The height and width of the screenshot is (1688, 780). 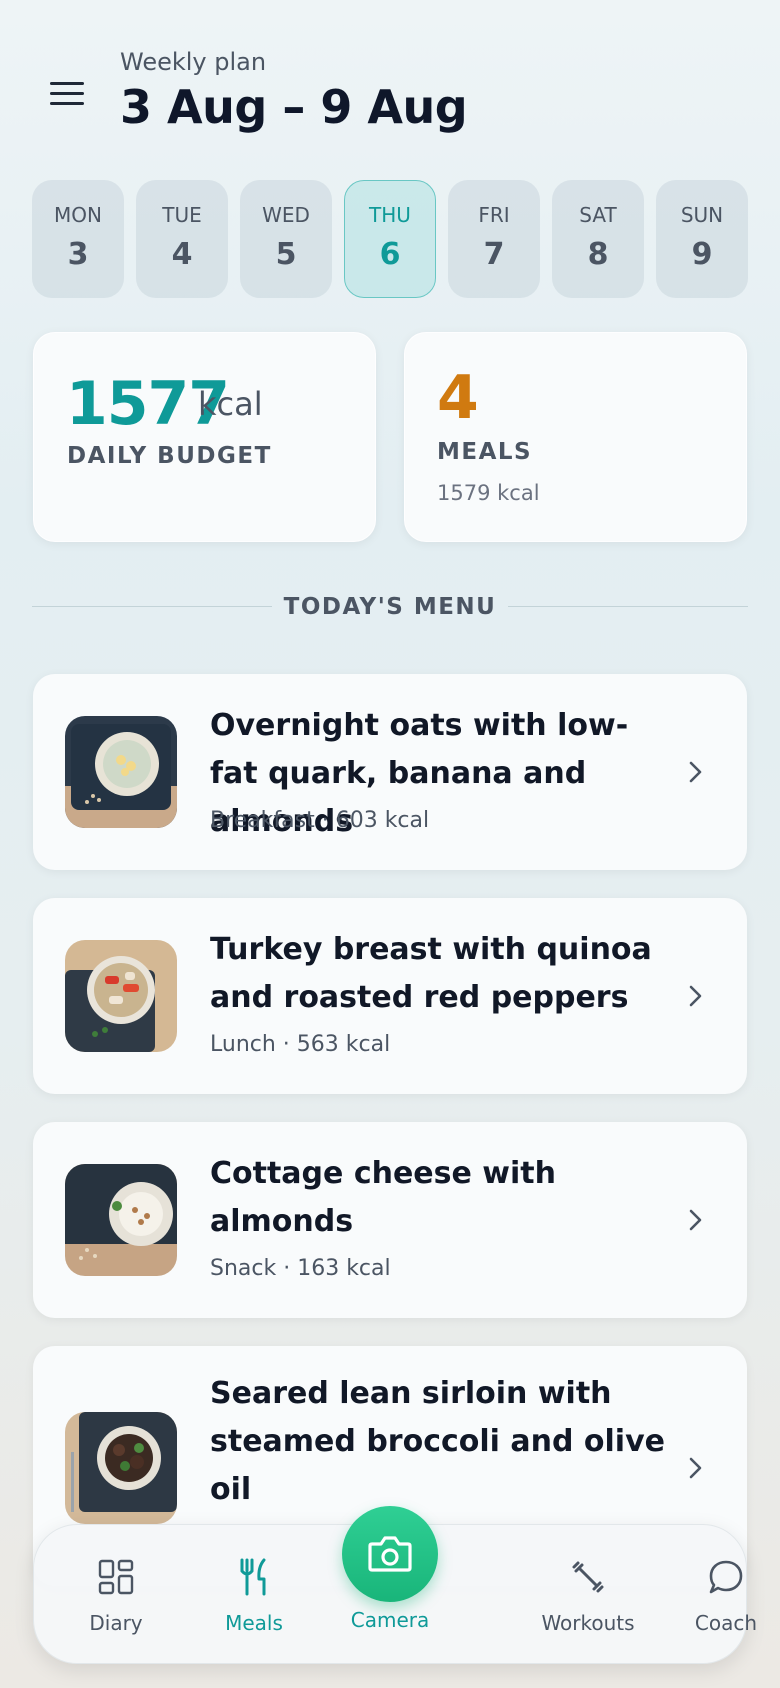 What do you see at coordinates (458, 398) in the screenshot?
I see `meals-count: 4` at bounding box center [458, 398].